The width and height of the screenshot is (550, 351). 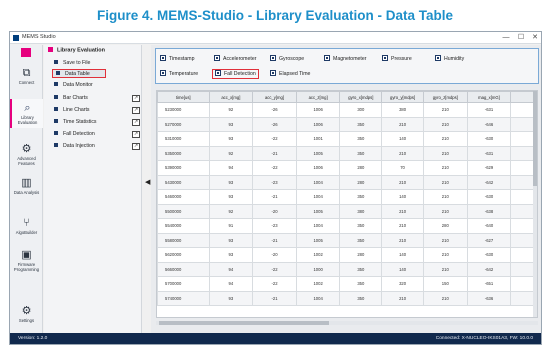 What do you see at coordinates (489, 226) in the screenshot?
I see `table-cell: -640` at bounding box center [489, 226].